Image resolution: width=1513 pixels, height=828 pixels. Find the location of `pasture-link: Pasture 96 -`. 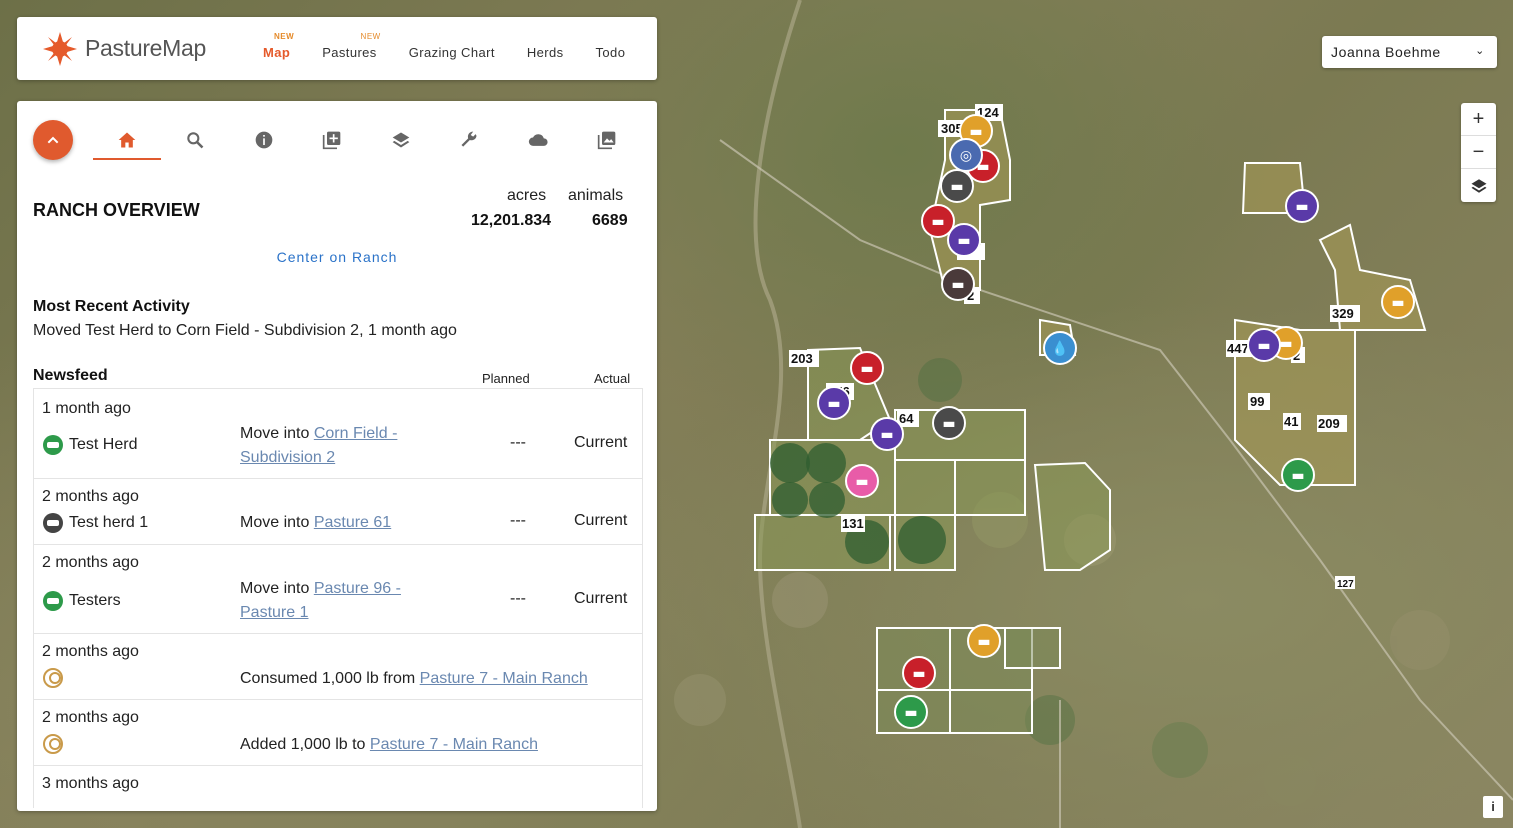

pasture-link: Pasture 96 - is located at coordinates (357, 588).